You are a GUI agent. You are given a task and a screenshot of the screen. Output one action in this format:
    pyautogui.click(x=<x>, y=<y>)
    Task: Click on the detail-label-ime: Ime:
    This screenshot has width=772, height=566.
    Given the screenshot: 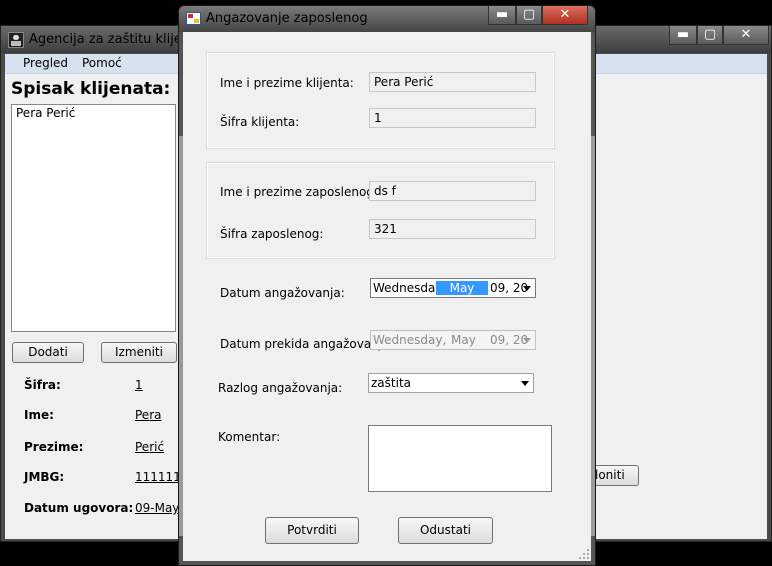 What is the action you would take?
    pyautogui.click(x=39, y=415)
    